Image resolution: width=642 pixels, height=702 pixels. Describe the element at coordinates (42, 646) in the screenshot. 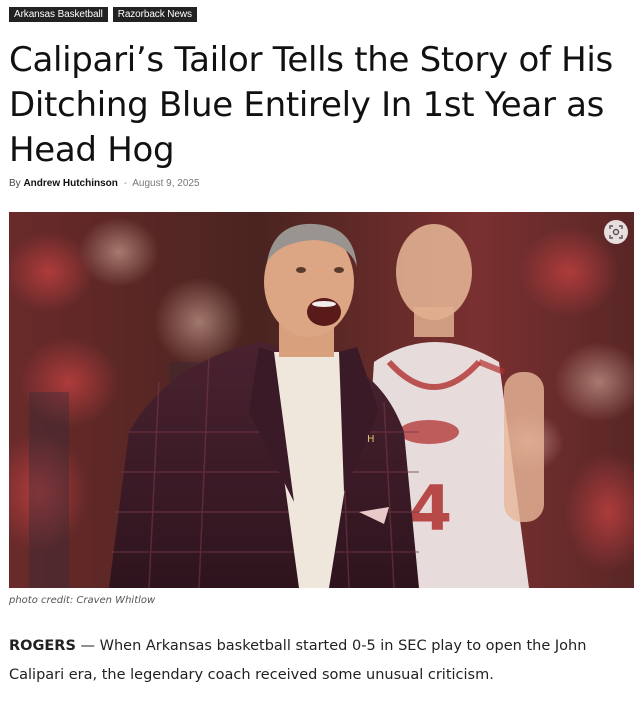

I see `dateline: ROGERS` at that location.